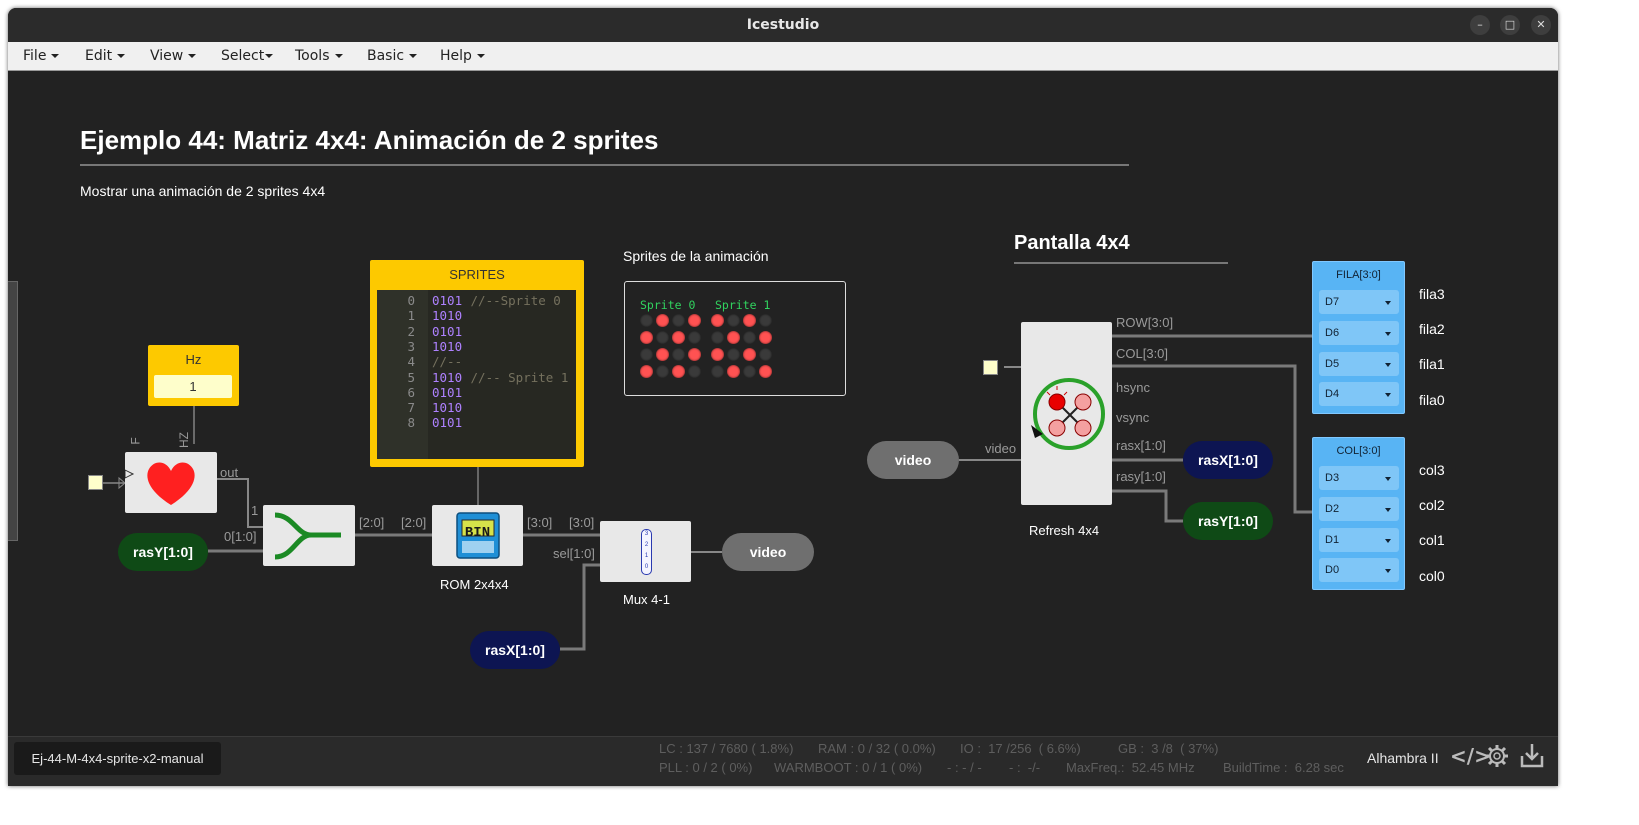  I want to click on port-out-label: out, so click(229, 472).